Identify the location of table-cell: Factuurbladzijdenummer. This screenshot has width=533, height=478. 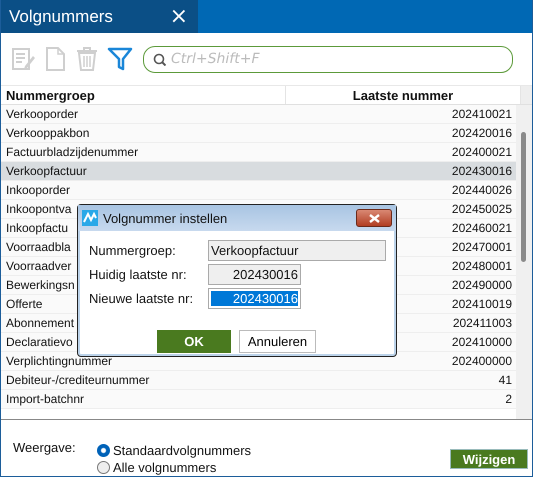
(72, 152).